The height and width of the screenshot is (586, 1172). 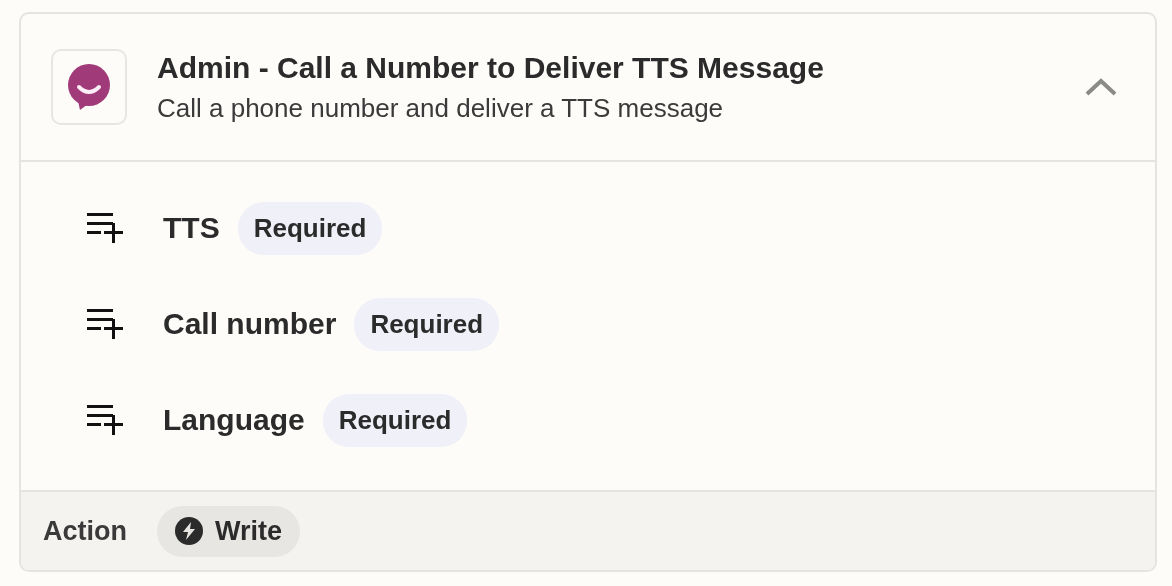 I want to click on footer-label: Action, so click(x=85, y=531).